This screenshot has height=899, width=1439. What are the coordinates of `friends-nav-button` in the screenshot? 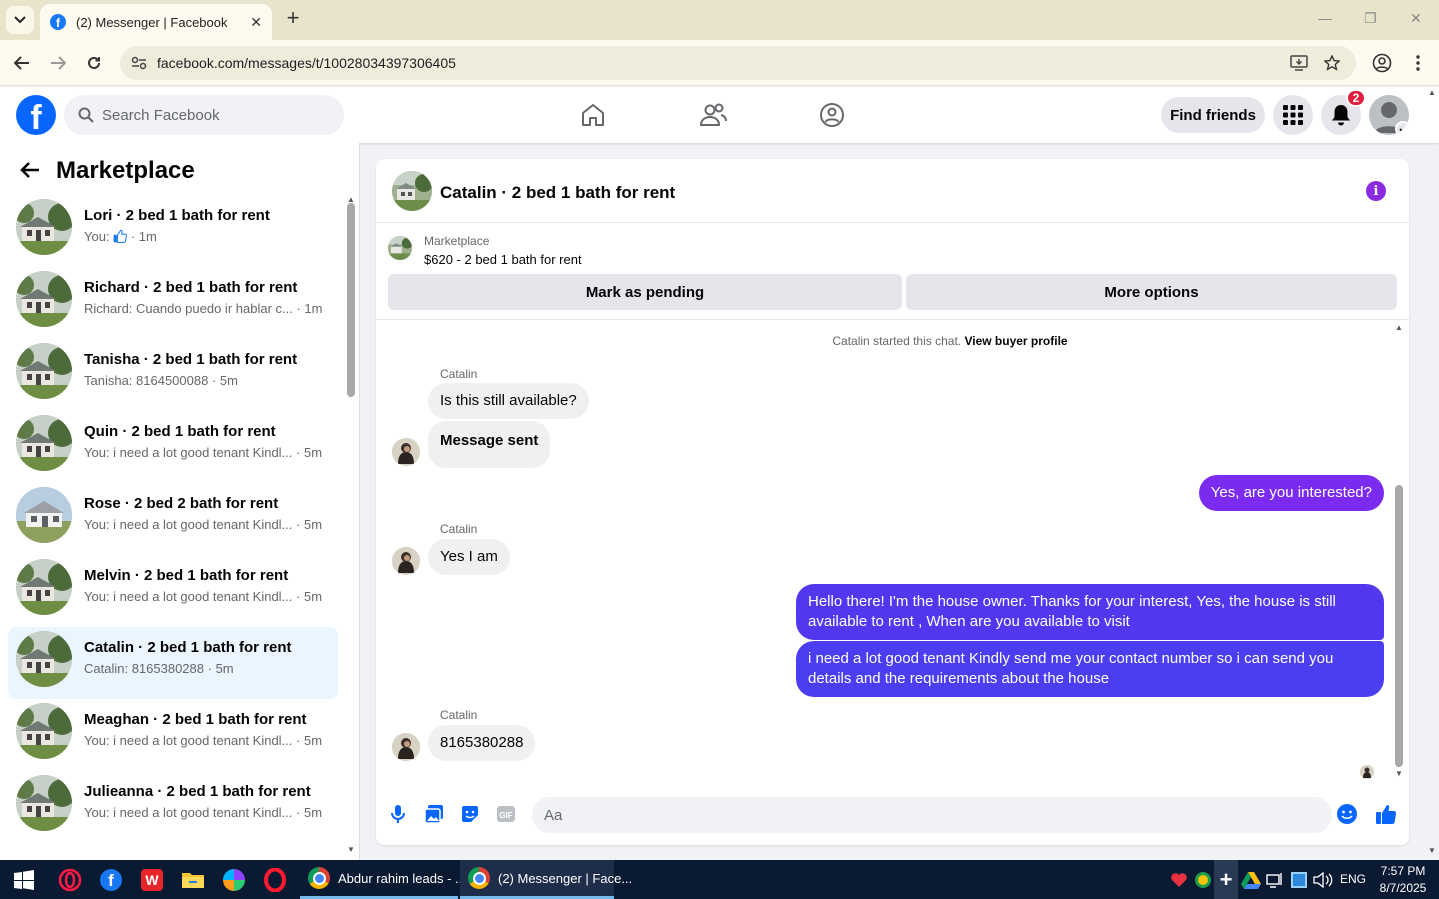 It's located at (713, 115).